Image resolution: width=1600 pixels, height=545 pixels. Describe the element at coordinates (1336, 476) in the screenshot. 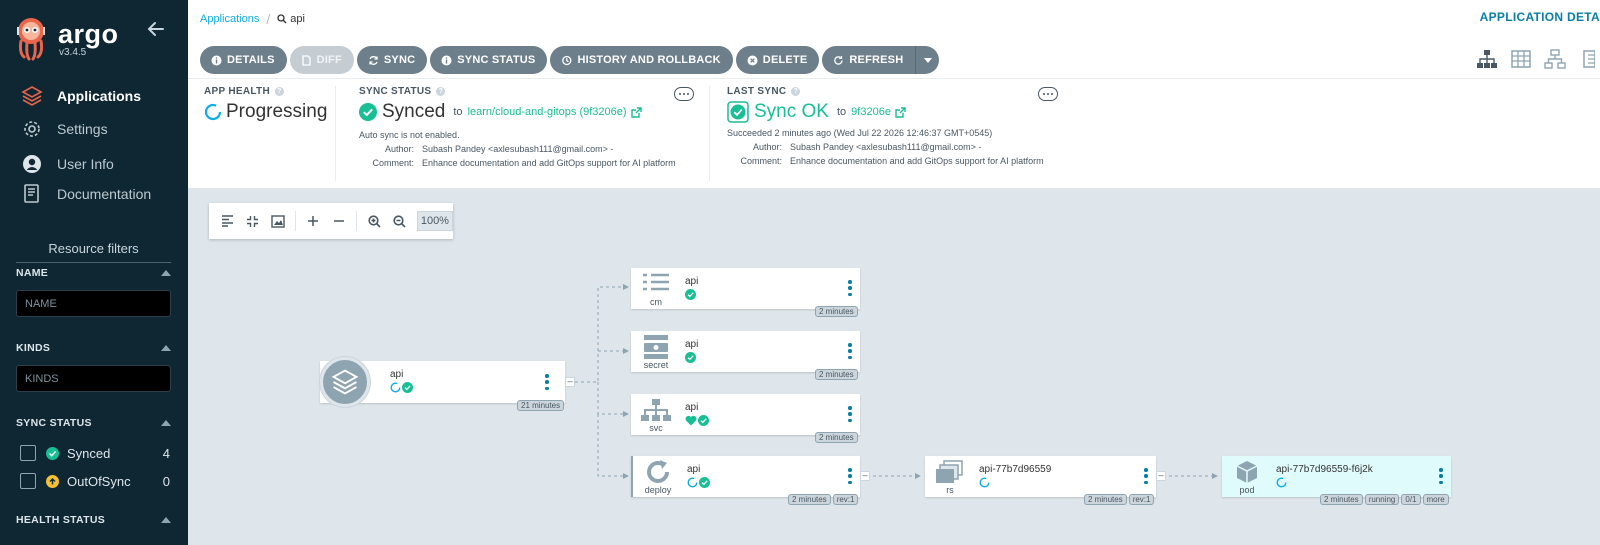

I see `resource-node-pod: pod api-77b7d96559-f6j2k` at that location.